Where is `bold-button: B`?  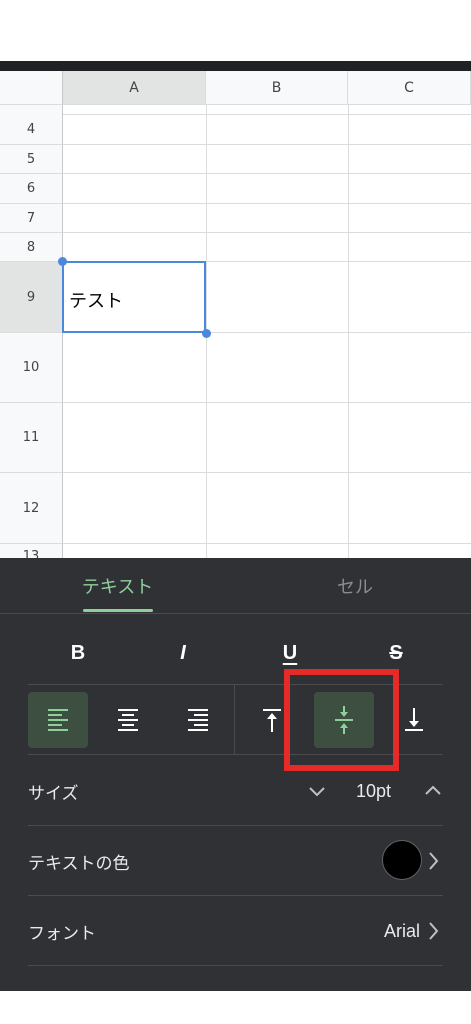 bold-button: B is located at coordinates (78, 653).